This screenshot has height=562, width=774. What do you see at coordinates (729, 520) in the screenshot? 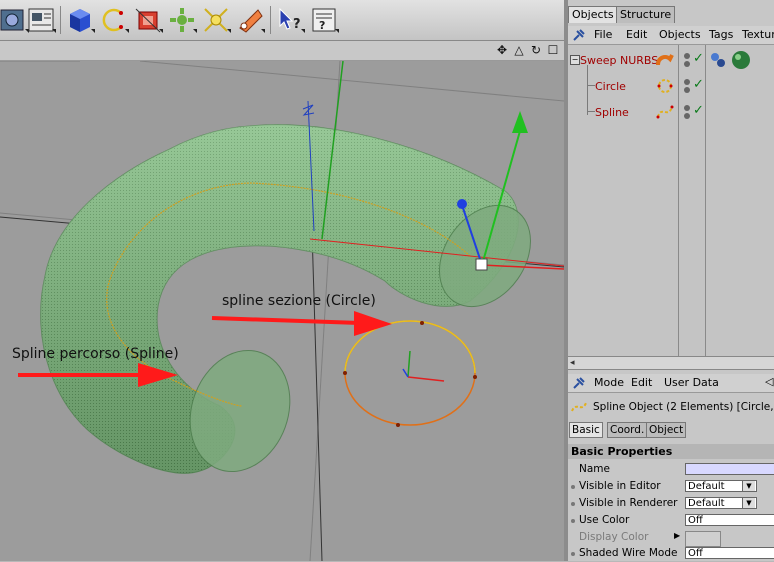
I see `use-color-field: Off` at bounding box center [729, 520].